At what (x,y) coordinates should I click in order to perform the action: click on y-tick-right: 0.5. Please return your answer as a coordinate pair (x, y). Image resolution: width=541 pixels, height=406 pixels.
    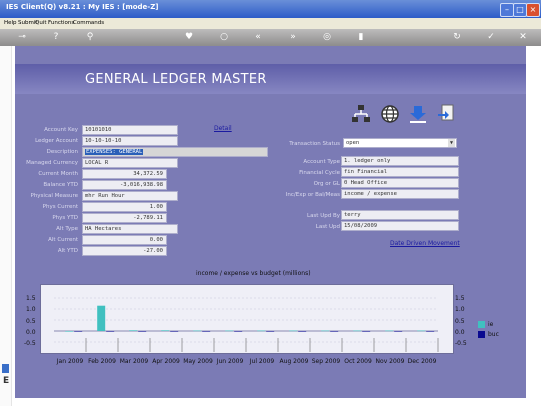
    Looking at the image, I should click on (460, 321).